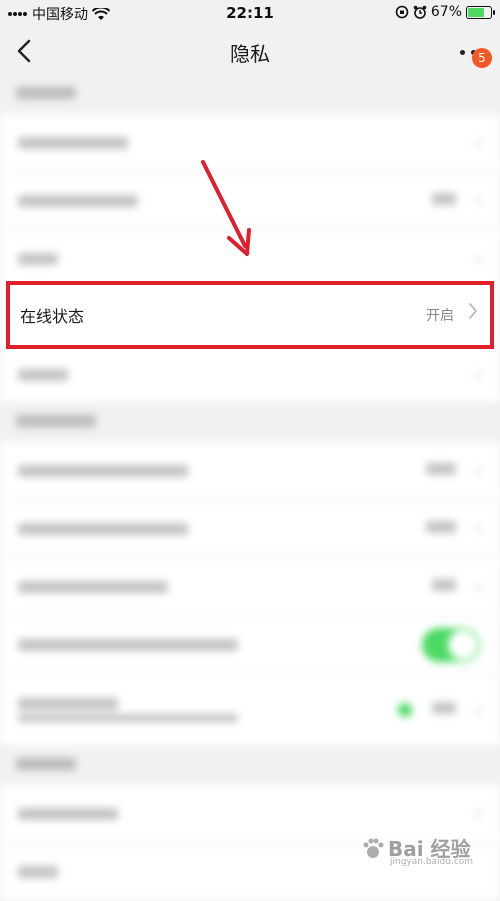  I want to click on alarm-icon, so click(420, 12).